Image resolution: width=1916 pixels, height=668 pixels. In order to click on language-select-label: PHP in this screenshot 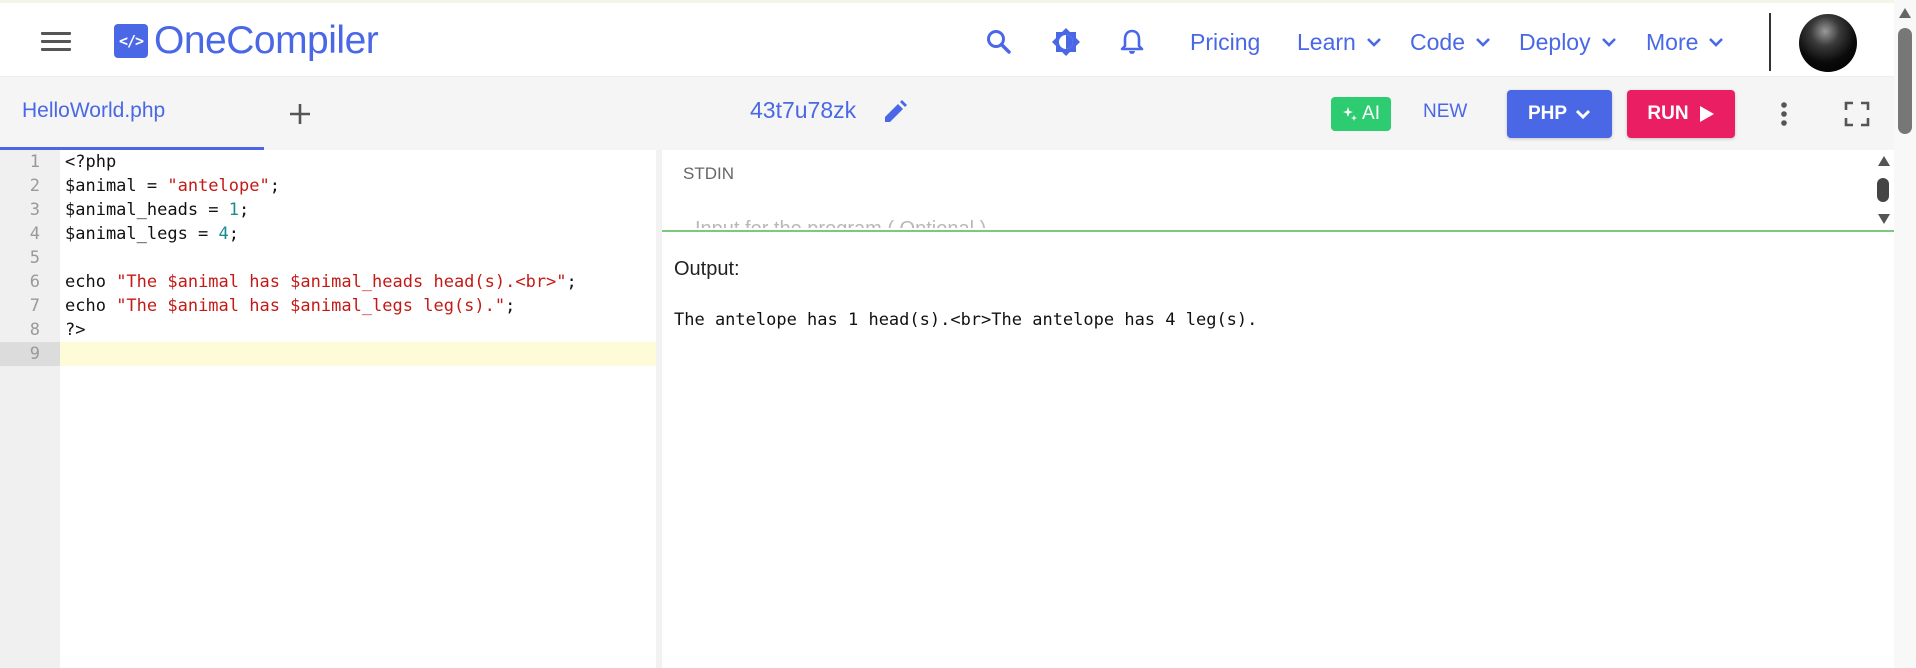, I will do `click(1547, 113)`.